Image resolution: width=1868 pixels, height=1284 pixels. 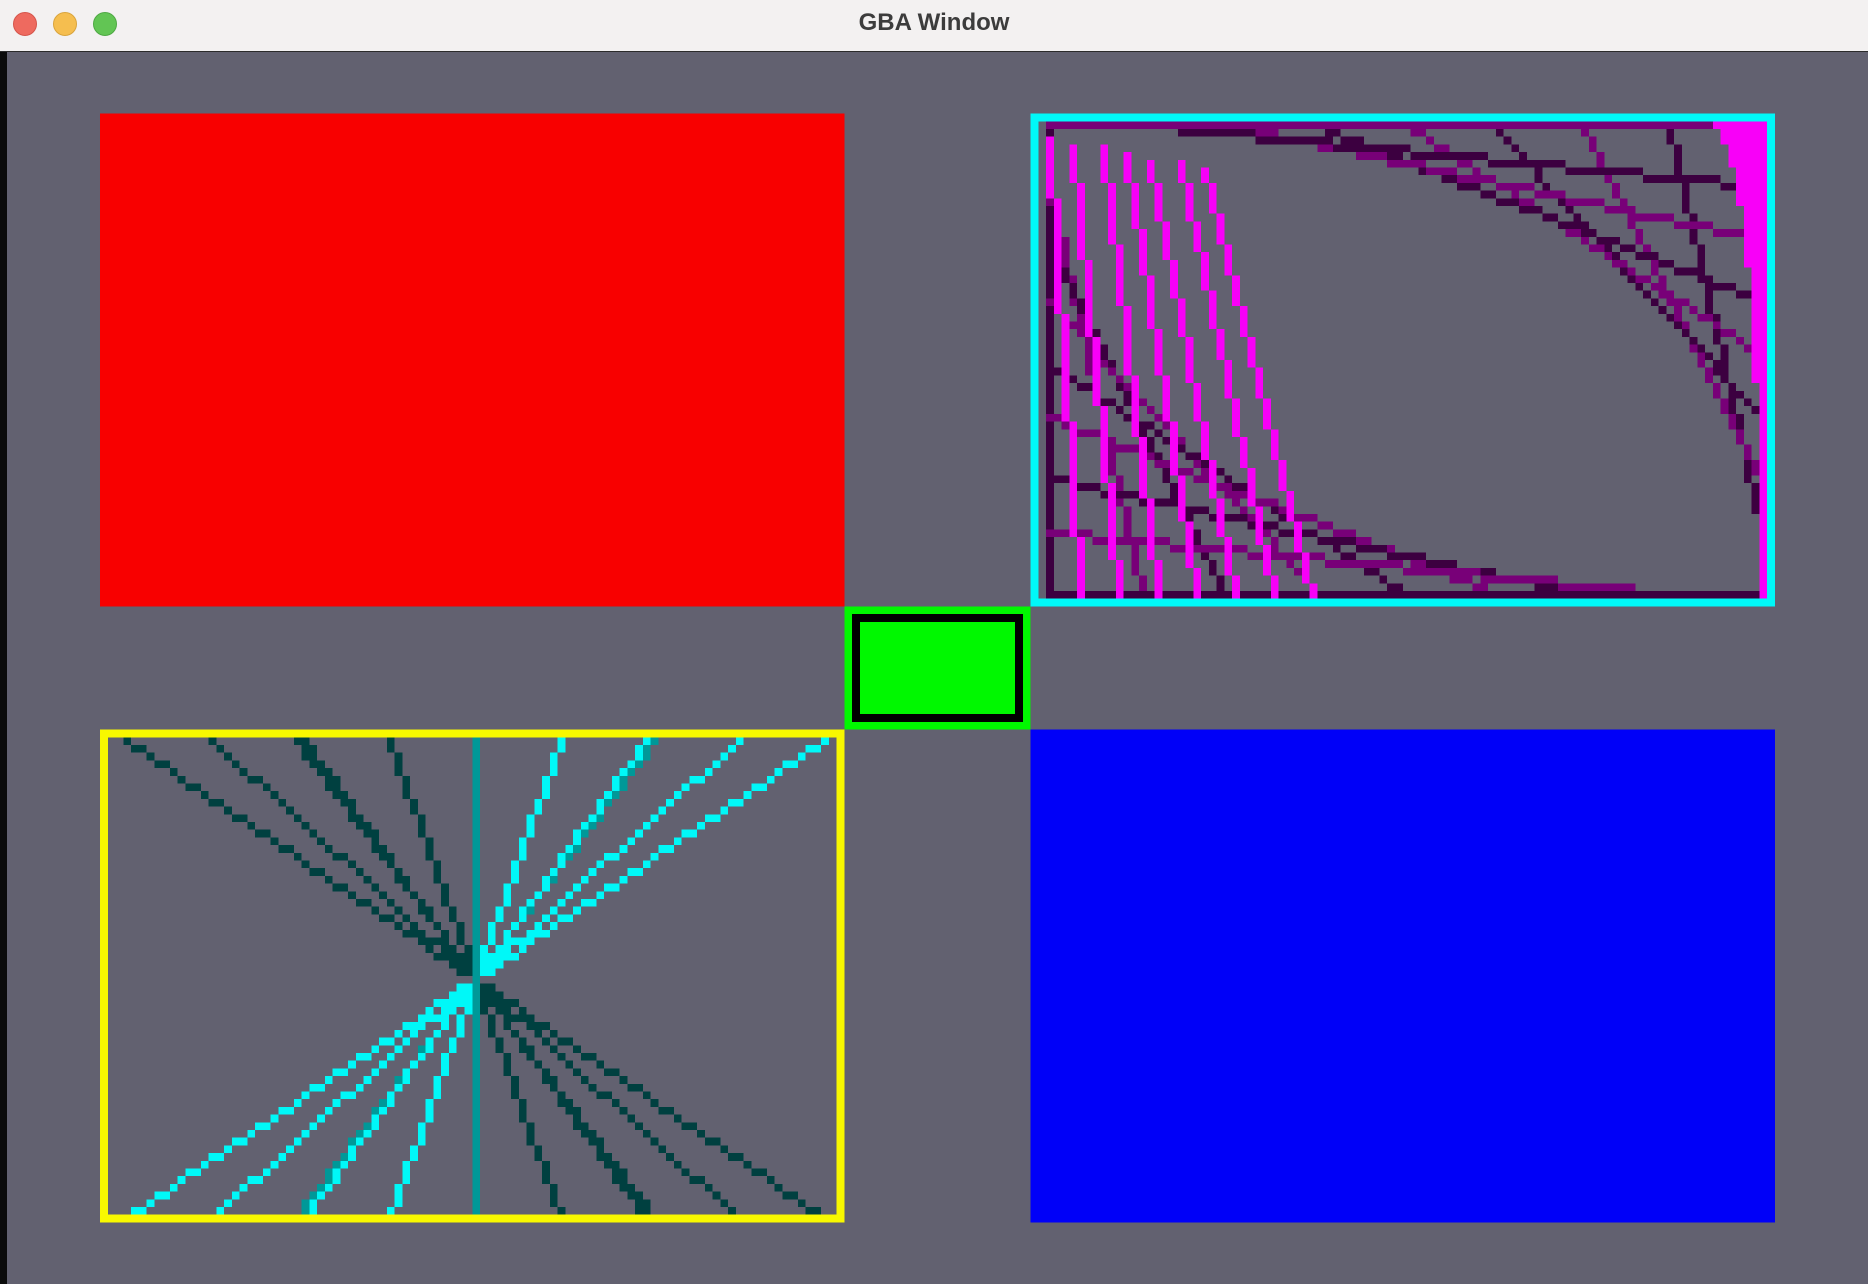 I want to click on title-bar: GBA Window, so click(x=934, y=26).